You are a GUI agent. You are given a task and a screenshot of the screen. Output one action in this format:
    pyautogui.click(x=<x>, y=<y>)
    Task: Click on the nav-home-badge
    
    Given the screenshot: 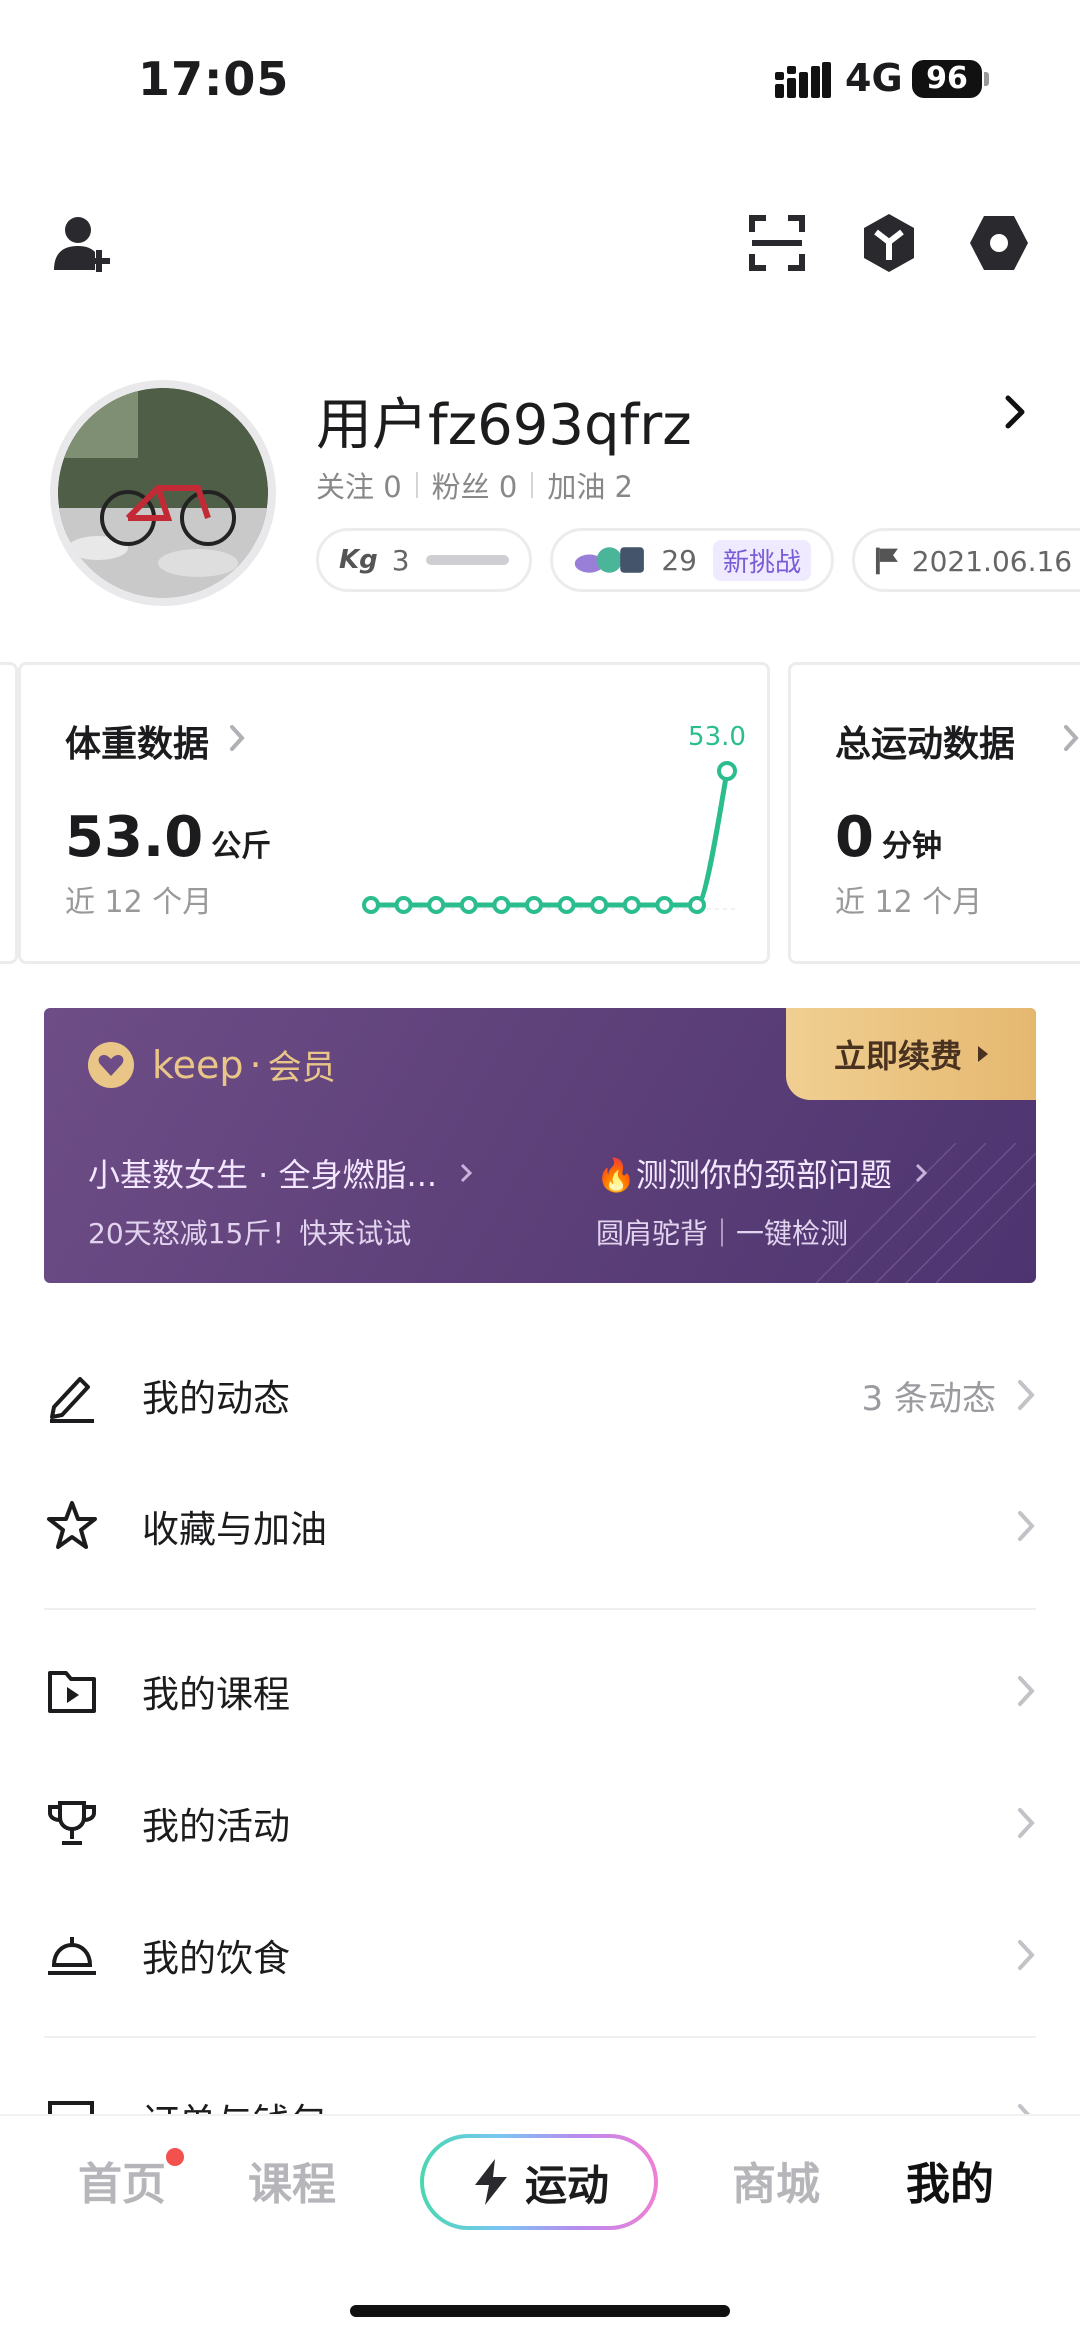 What is the action you would take?
    pyautogui.click(x=175, y=2157)
    